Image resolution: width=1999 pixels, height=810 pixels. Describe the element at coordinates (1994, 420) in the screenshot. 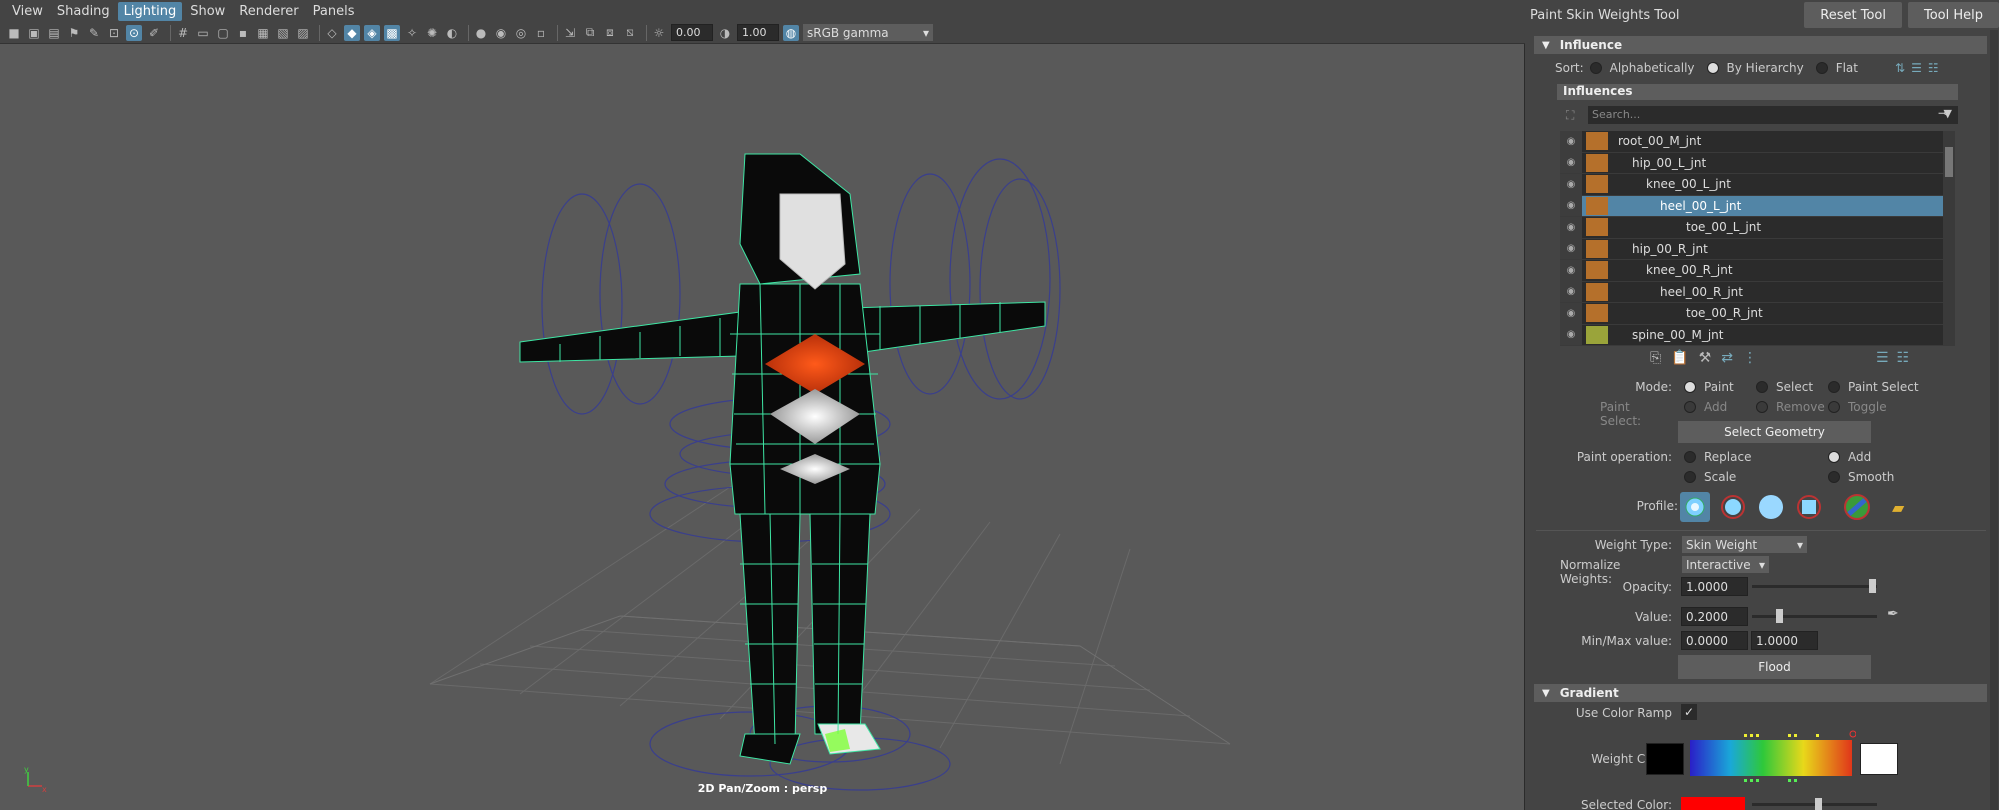

I see `panel-scrollbar` at that location.